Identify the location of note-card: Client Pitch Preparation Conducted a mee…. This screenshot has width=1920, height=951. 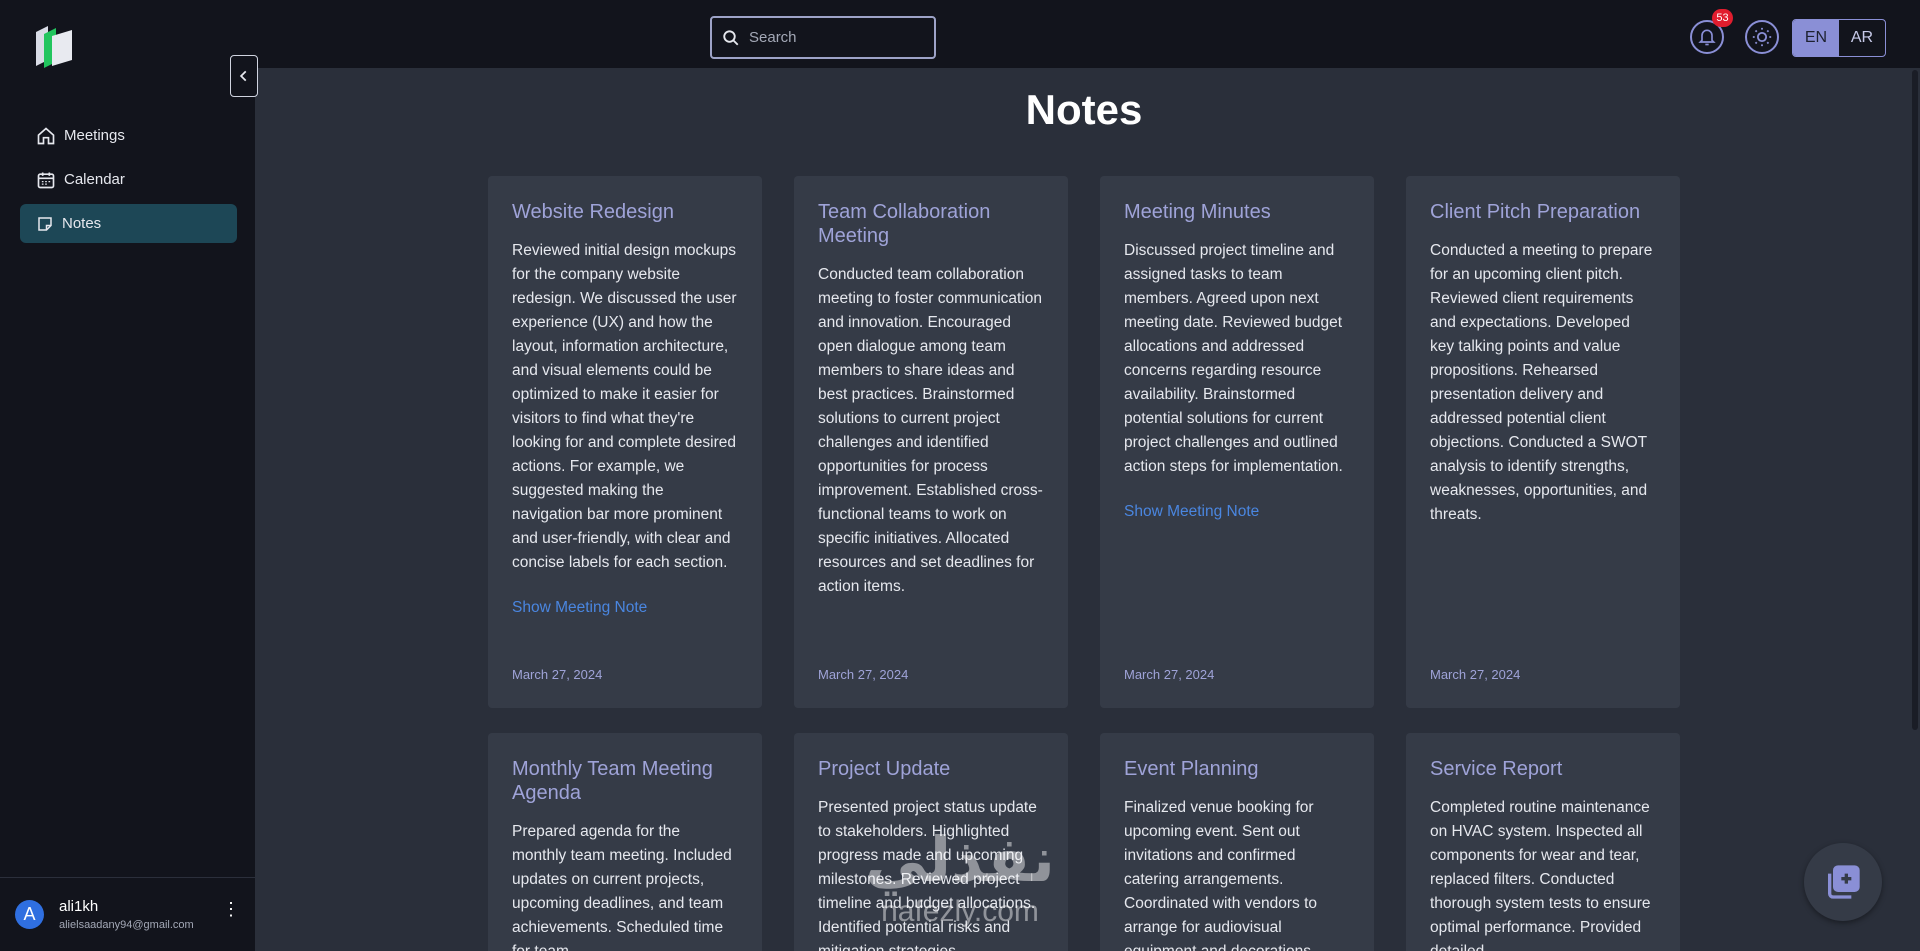
(1543, 442).